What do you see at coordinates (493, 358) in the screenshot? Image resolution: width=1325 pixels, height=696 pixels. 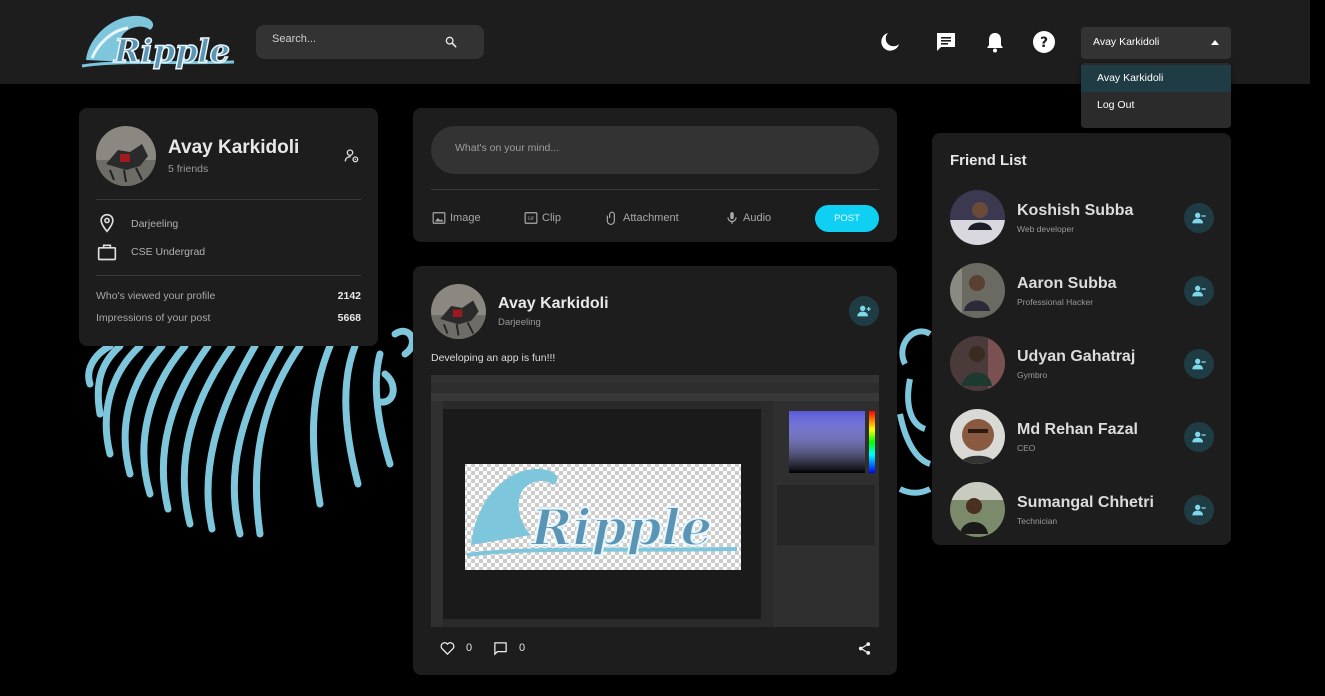 I see `post-text: Developing an app is fun!!!` at bounding box center [493, 358].